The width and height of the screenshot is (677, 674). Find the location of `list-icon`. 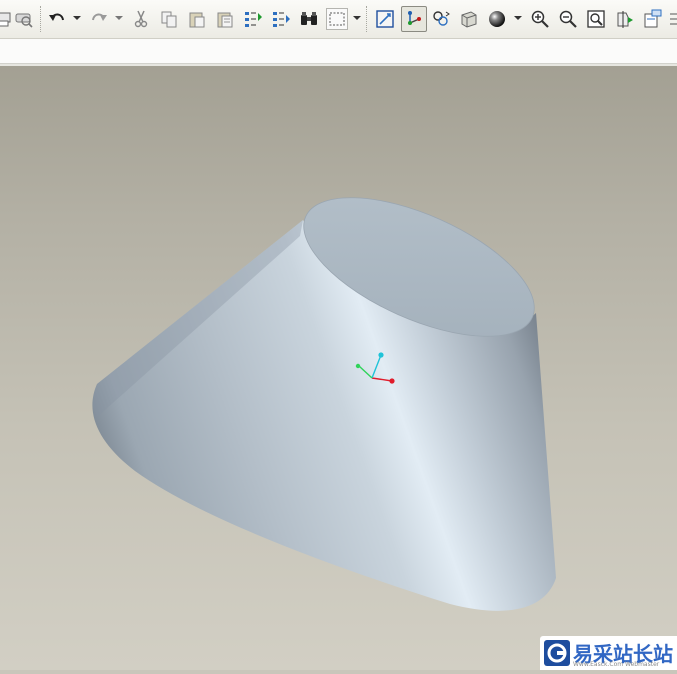

list-icon is located at coordinates (673, 19).